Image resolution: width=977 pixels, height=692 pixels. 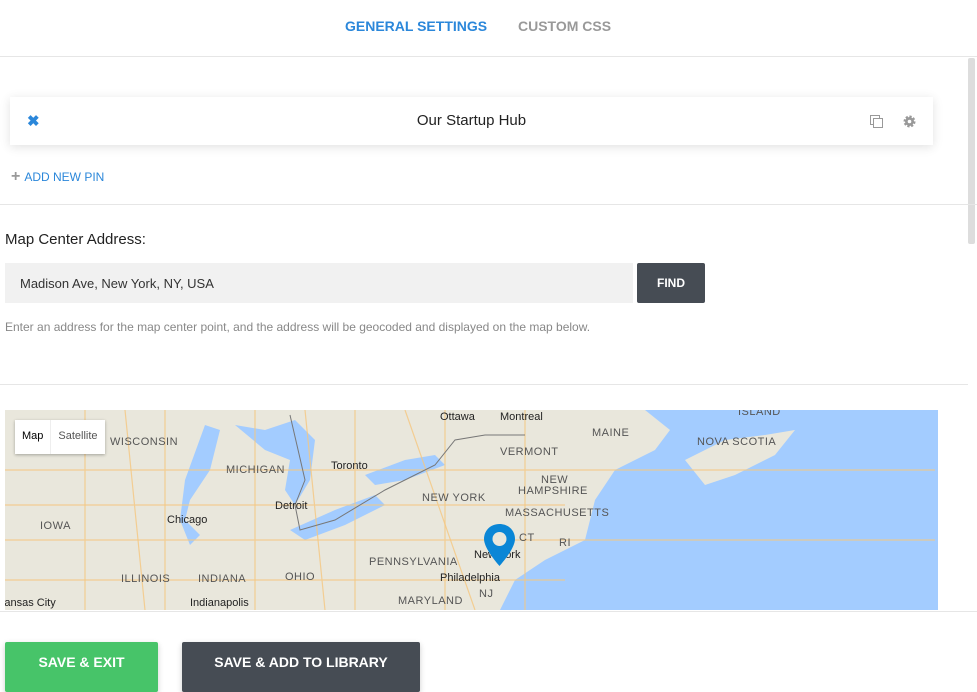 What do you see at coordinates (564, 26) in the screenshot?
I see `tab-custom-css: CUSTOM CSS` at bounding box center [564, 26].